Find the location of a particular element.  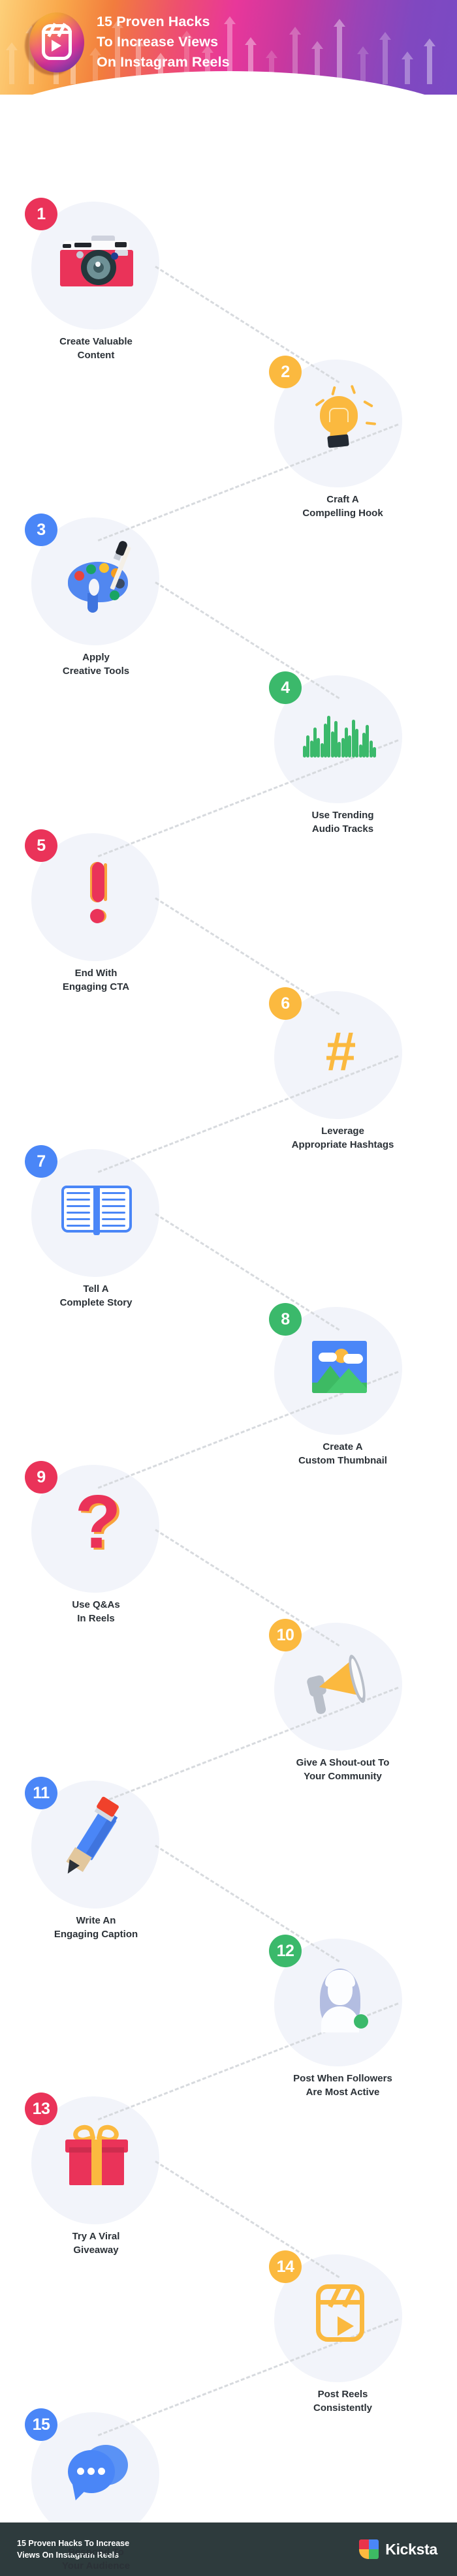

audio-waveform-icon is located at coordinates (339, 735).